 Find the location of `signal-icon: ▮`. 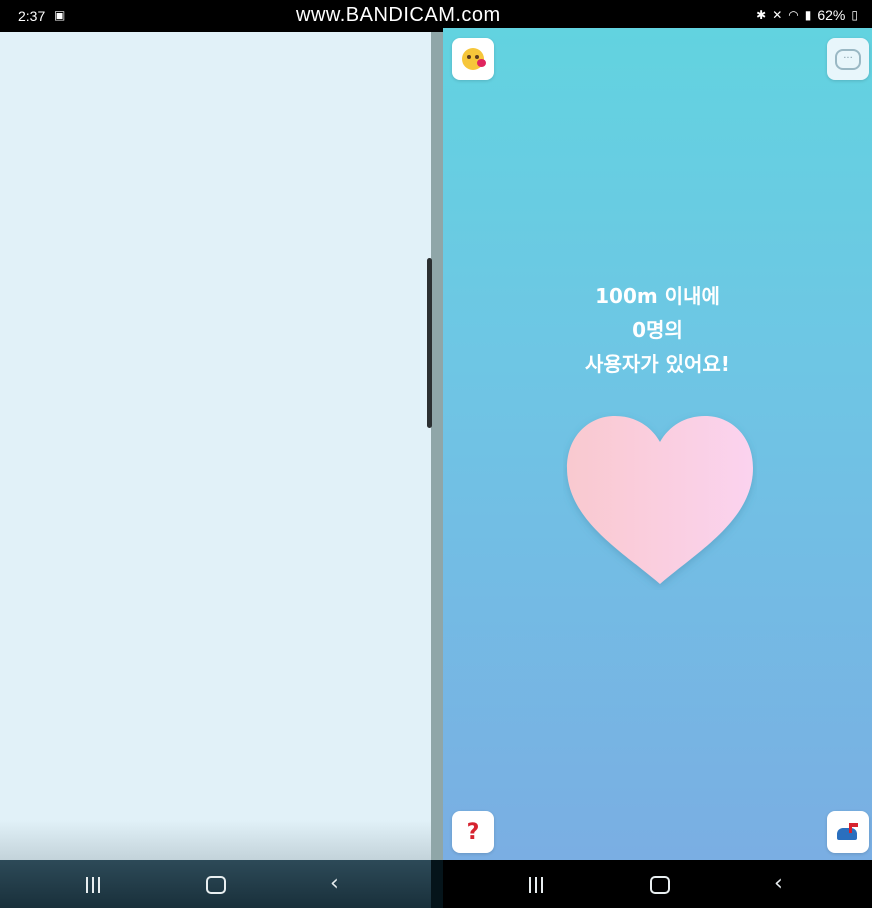

signal-icon: ▮ is located at coordinates (808, 15).